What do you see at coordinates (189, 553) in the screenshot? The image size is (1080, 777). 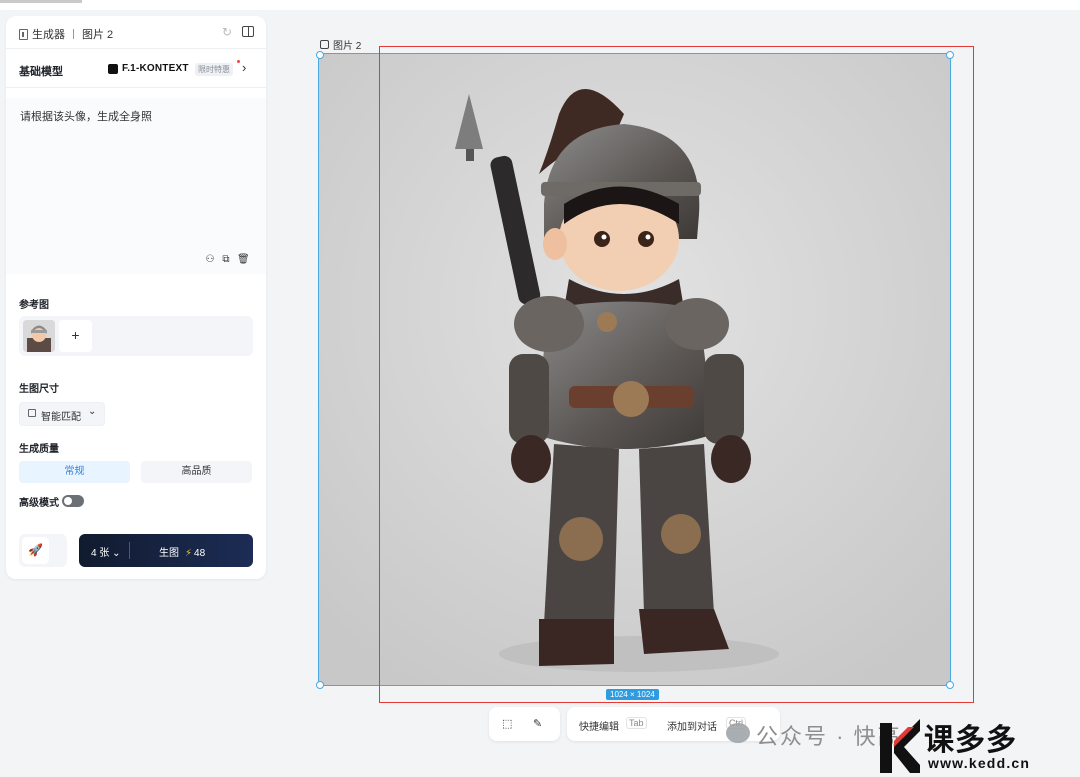 I see `bolt-icon: ⚡` at bounding box center [189, 553].